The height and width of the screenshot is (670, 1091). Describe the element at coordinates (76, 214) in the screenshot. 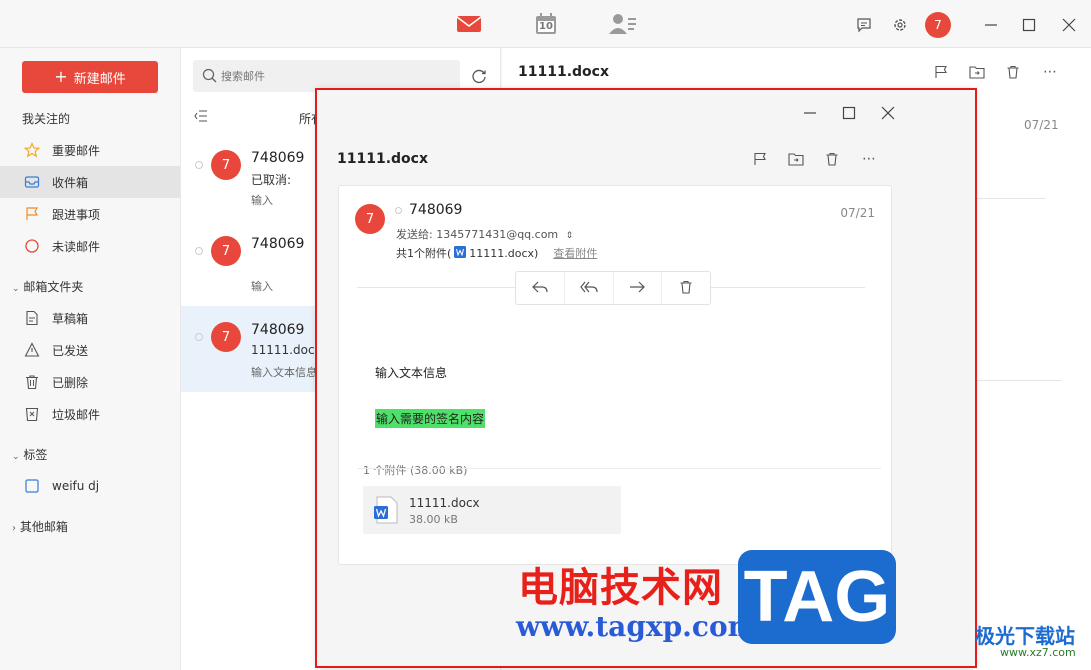

I see `sidebar-item-label: 跟进事项` at that location.